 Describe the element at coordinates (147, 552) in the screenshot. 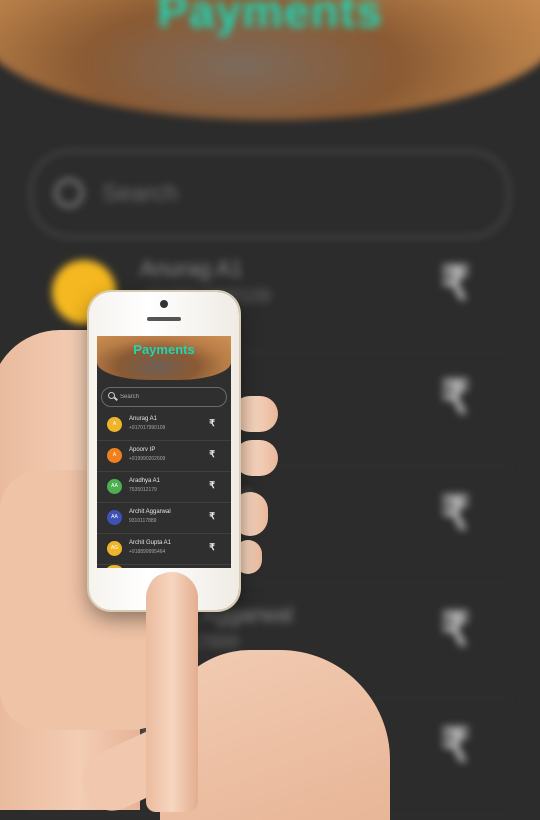

I see `contact-phone: +918899995464` at that location.